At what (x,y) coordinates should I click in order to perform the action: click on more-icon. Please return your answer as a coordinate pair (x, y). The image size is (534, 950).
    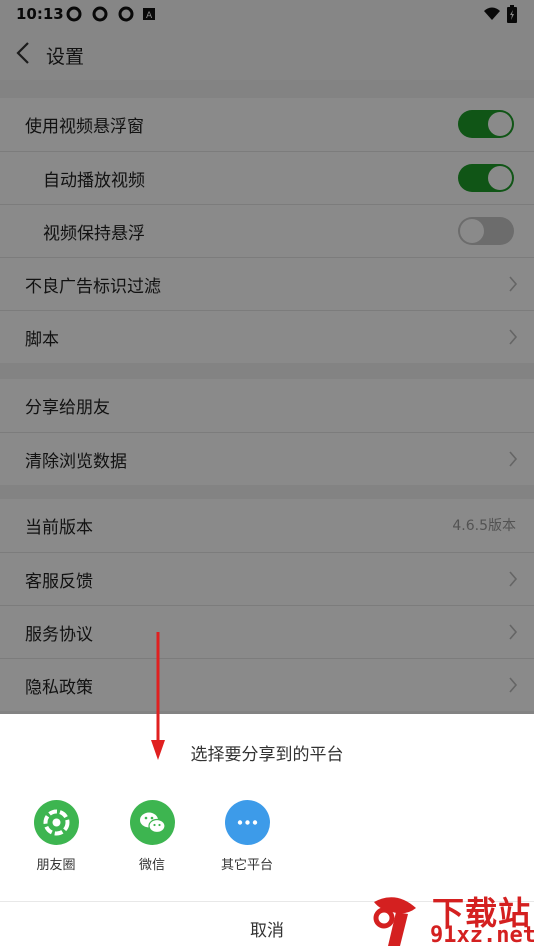
    Looking at the image, I should click on (247, 822).